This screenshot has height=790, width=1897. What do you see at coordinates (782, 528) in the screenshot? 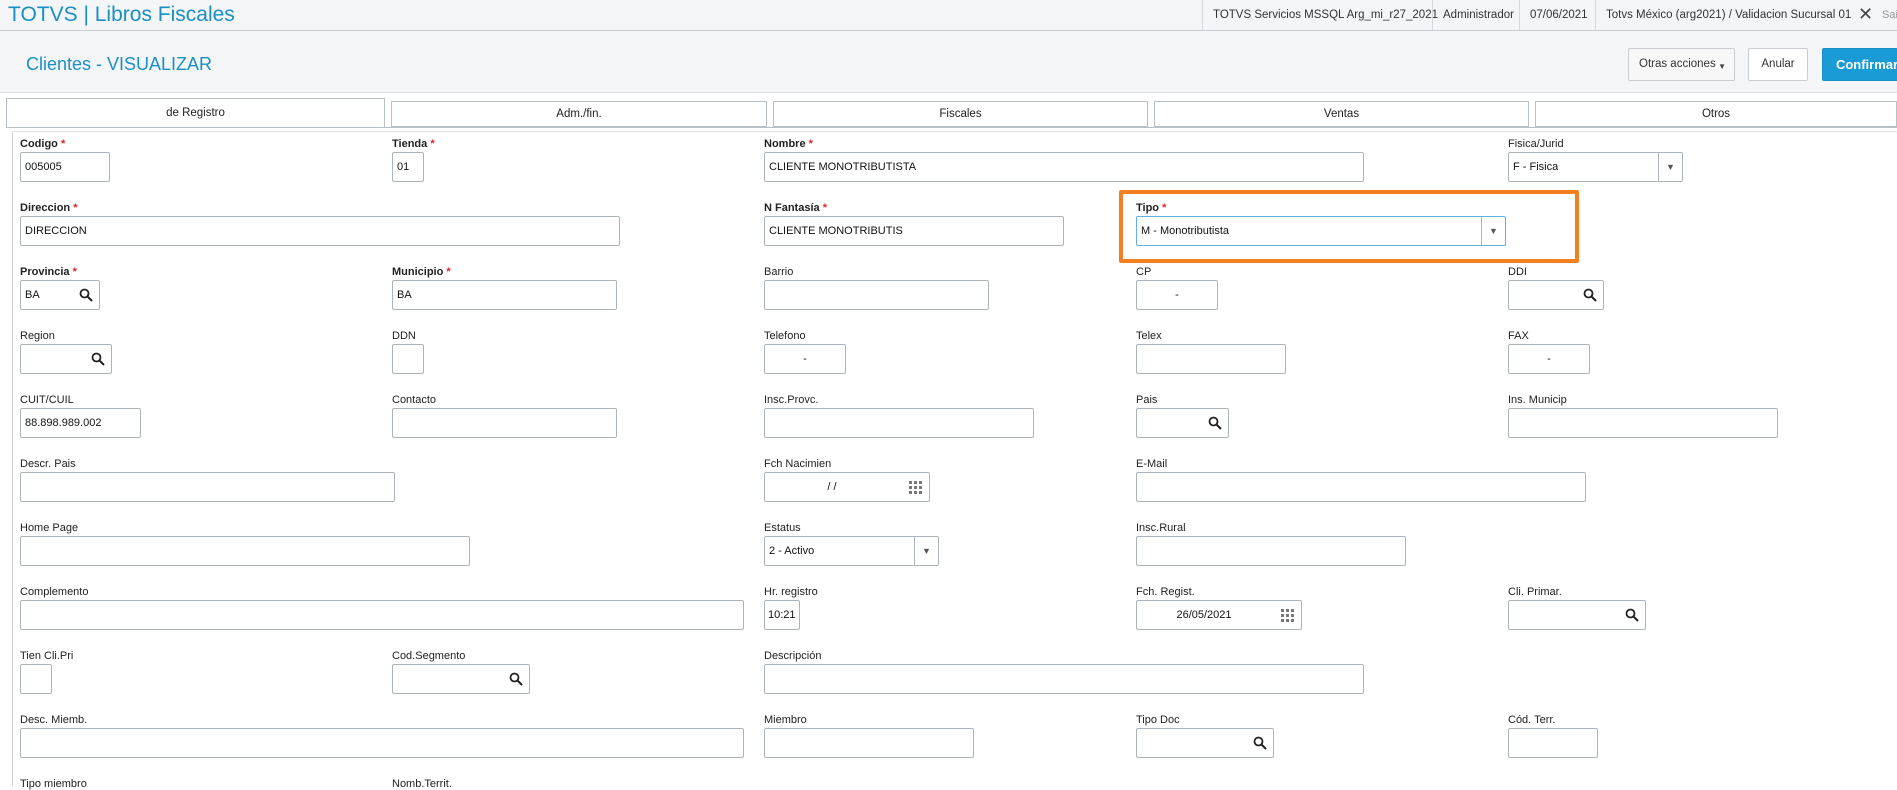
I see `estatus-label: Estatus` at bounding box center [782, 528].